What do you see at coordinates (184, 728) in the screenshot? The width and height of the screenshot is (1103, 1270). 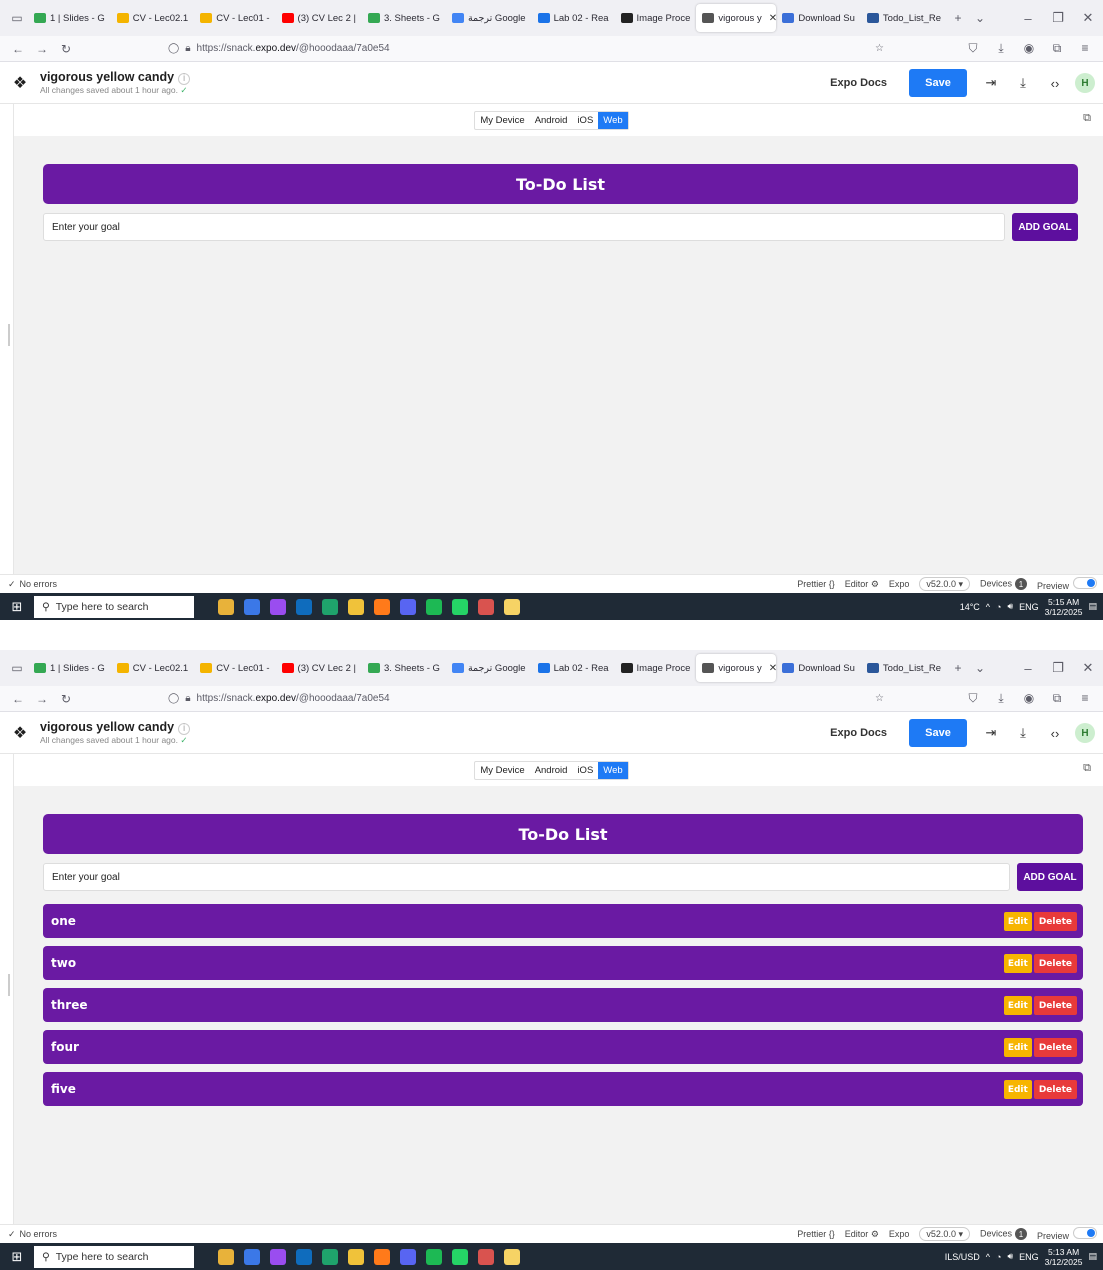 I see `info-icon: i` at bounding box center [184, 728].